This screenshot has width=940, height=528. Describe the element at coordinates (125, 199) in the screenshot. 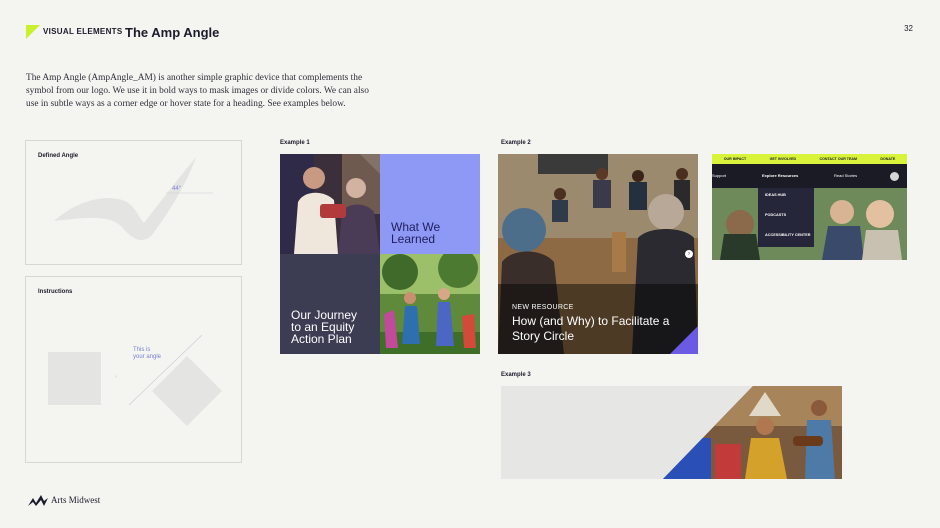

I see `amp-angle-shape` at that location.